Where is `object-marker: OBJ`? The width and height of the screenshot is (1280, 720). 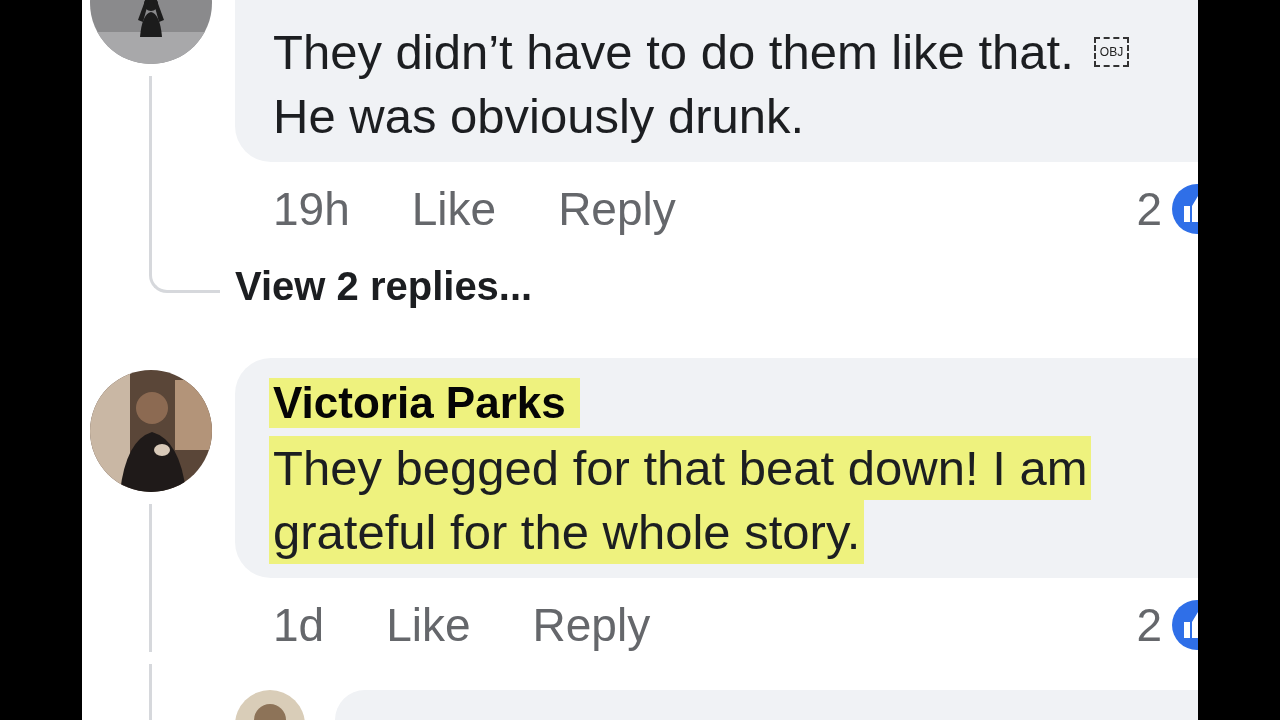 object-marker: OBJ is located at coordinates (1111, 52).